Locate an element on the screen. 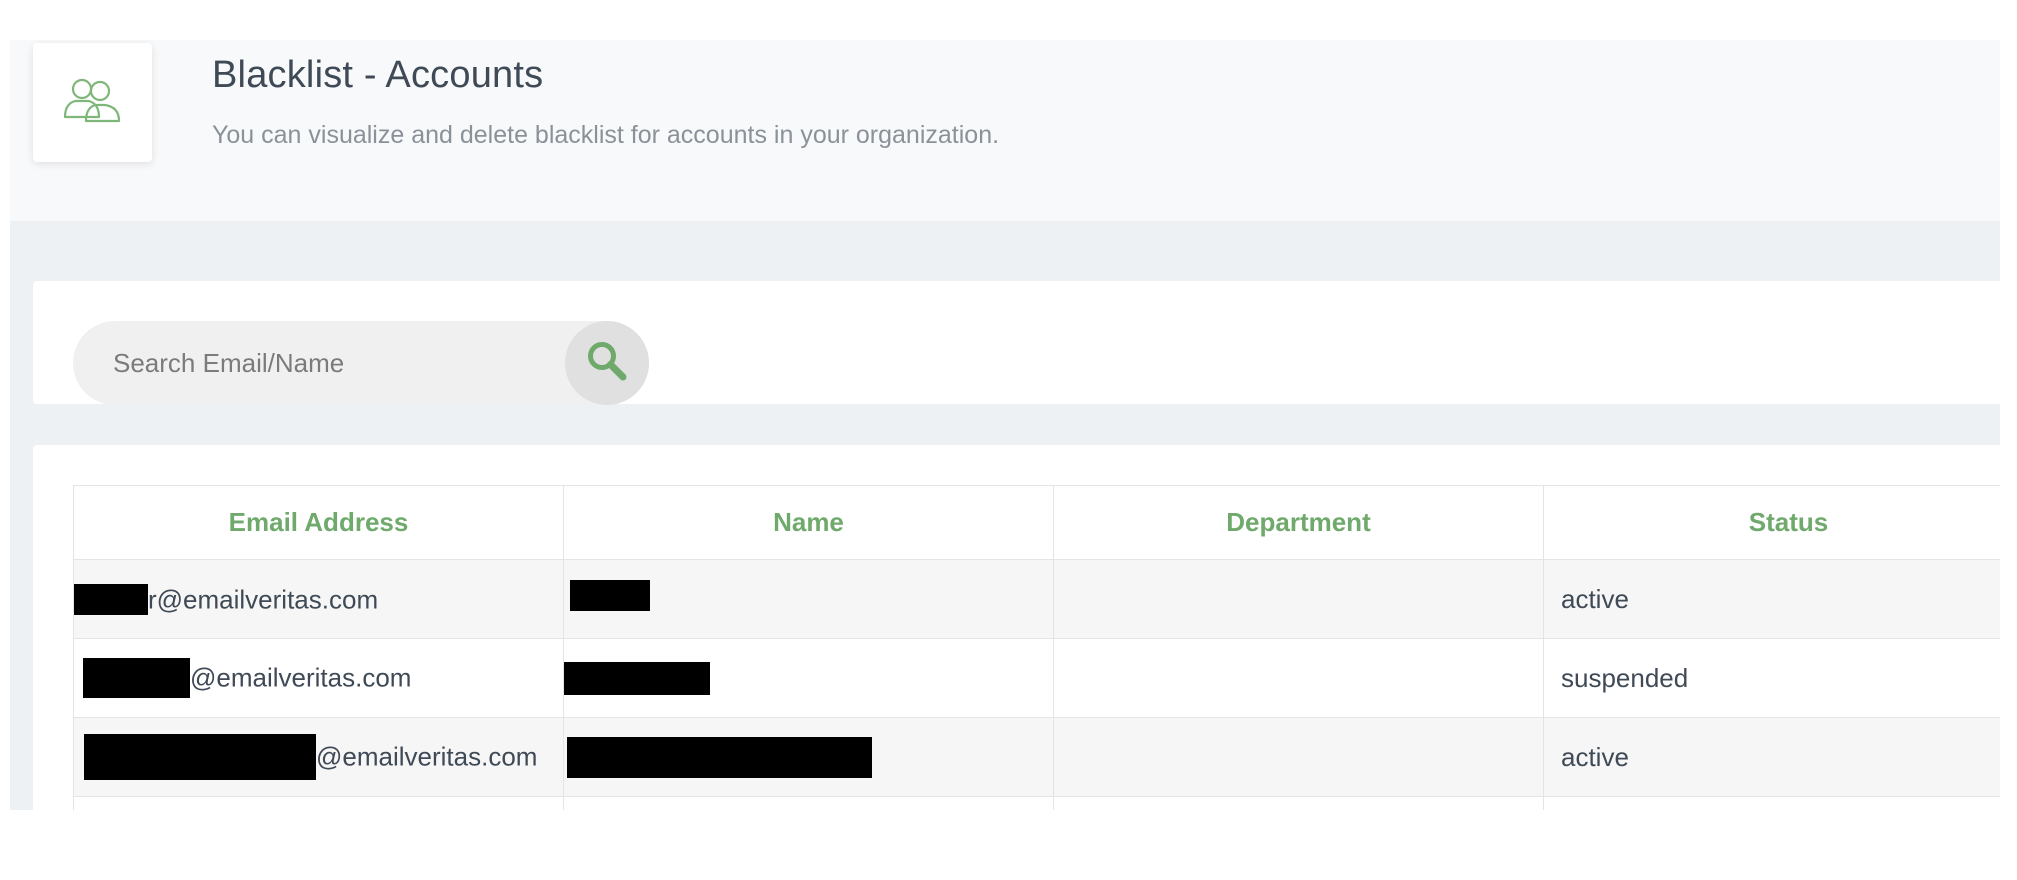 The image size is (2017, 880). status-cell: suspended is located at coordinates (1771, 678).